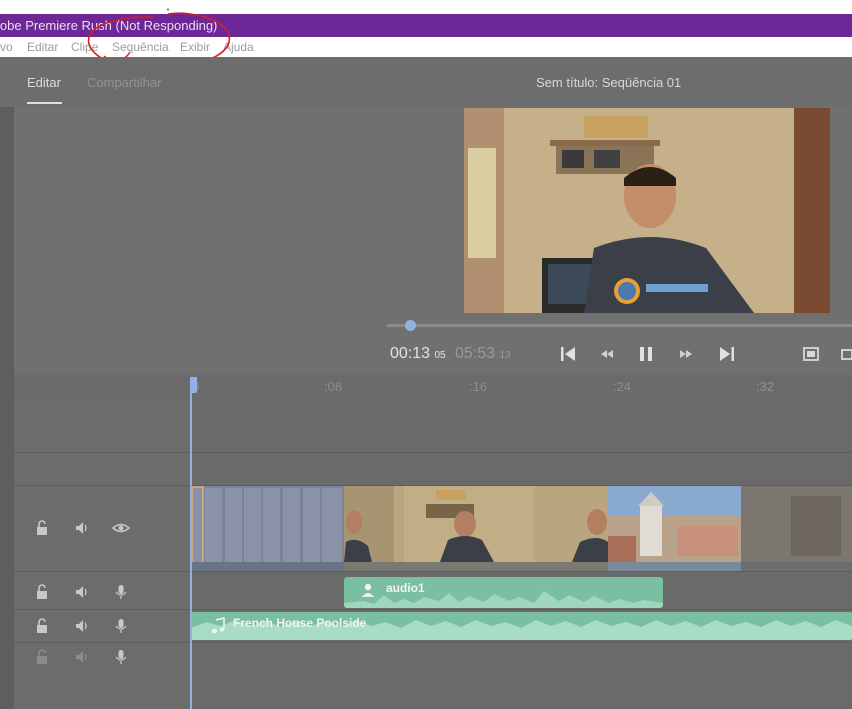  Describe the element at coordinates (568, 354) in the screenshot. I see `skip-back-icon` at that location.